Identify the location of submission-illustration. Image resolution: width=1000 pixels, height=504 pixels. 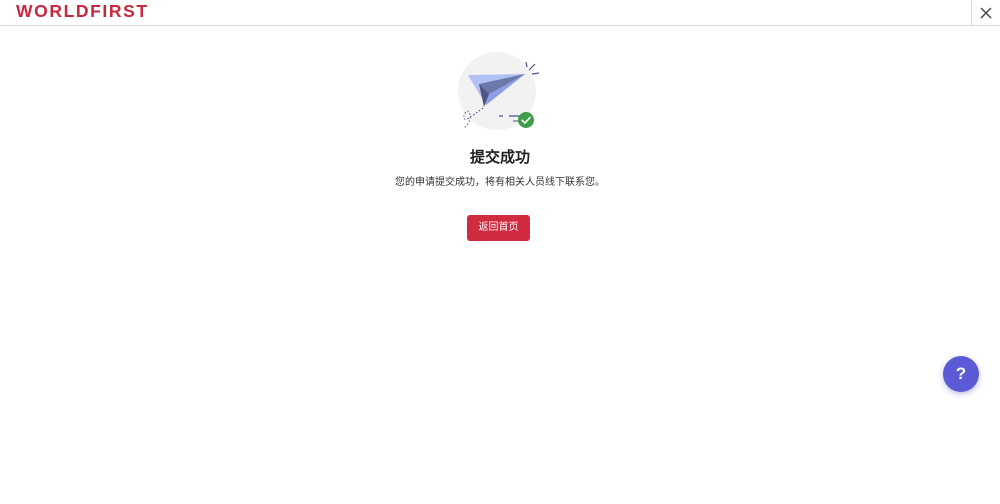
(499, 92).